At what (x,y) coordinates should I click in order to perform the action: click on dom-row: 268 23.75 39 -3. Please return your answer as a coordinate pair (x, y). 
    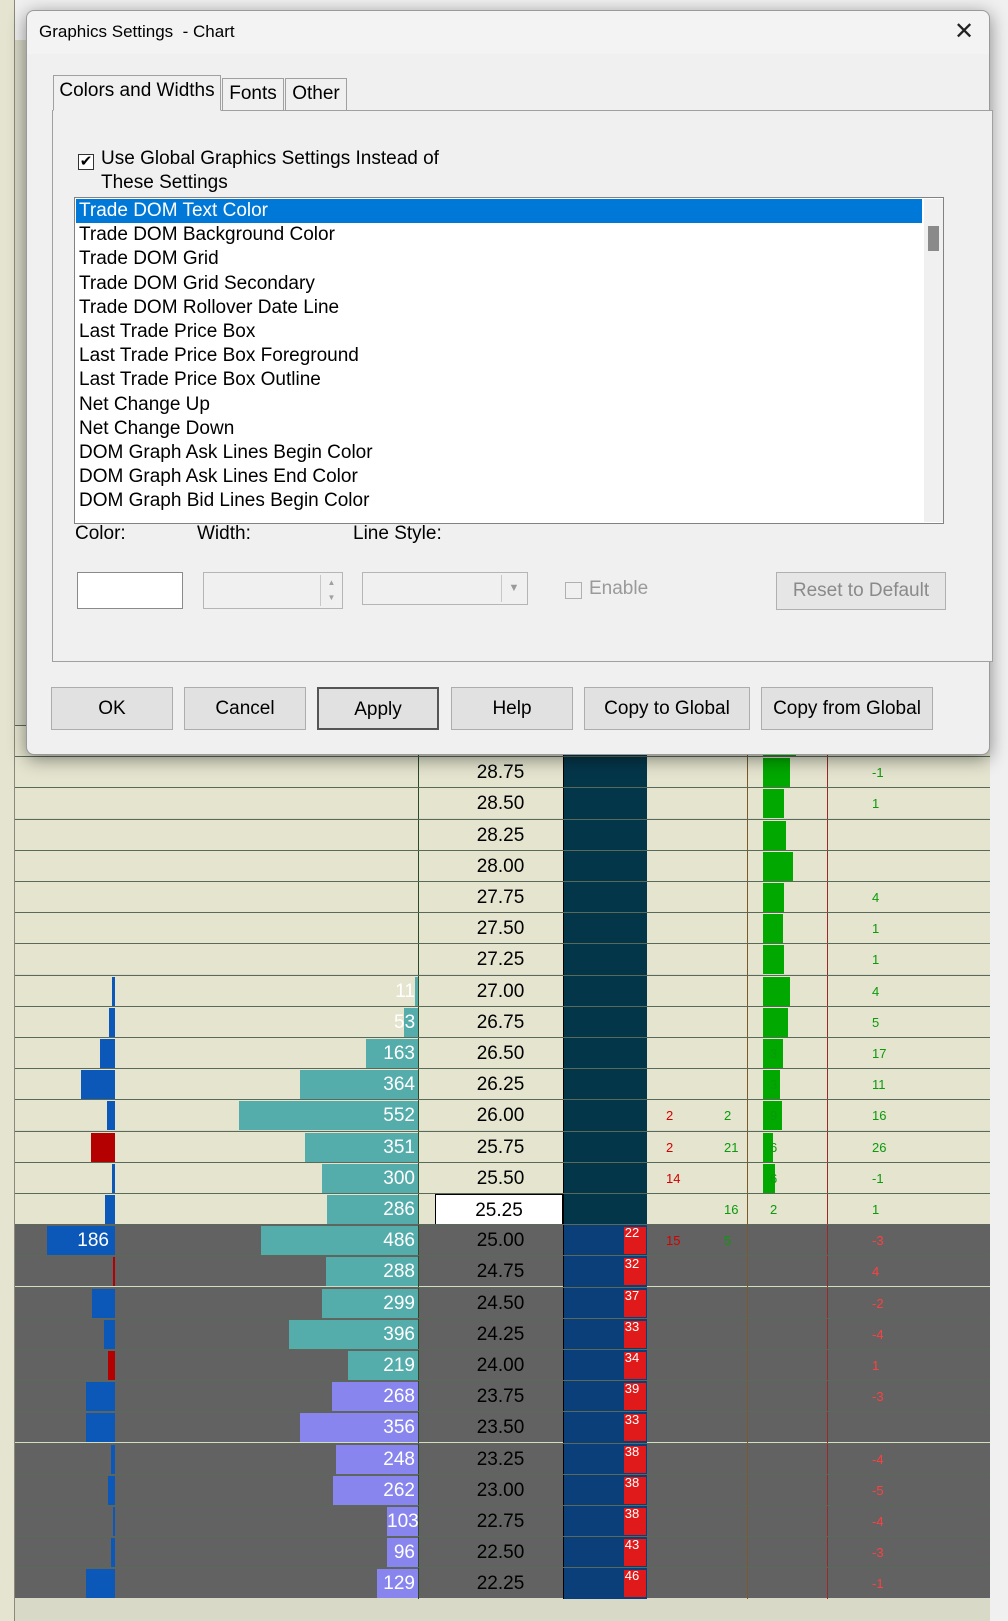
    Looking at the image, I should click on (502, 1396).